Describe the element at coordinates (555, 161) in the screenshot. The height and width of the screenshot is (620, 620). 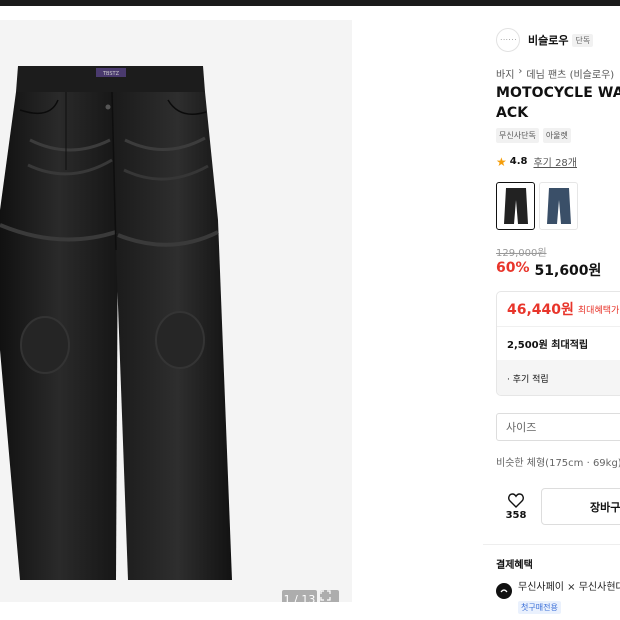
I see `reviews-link: 후기 28개` at that location.